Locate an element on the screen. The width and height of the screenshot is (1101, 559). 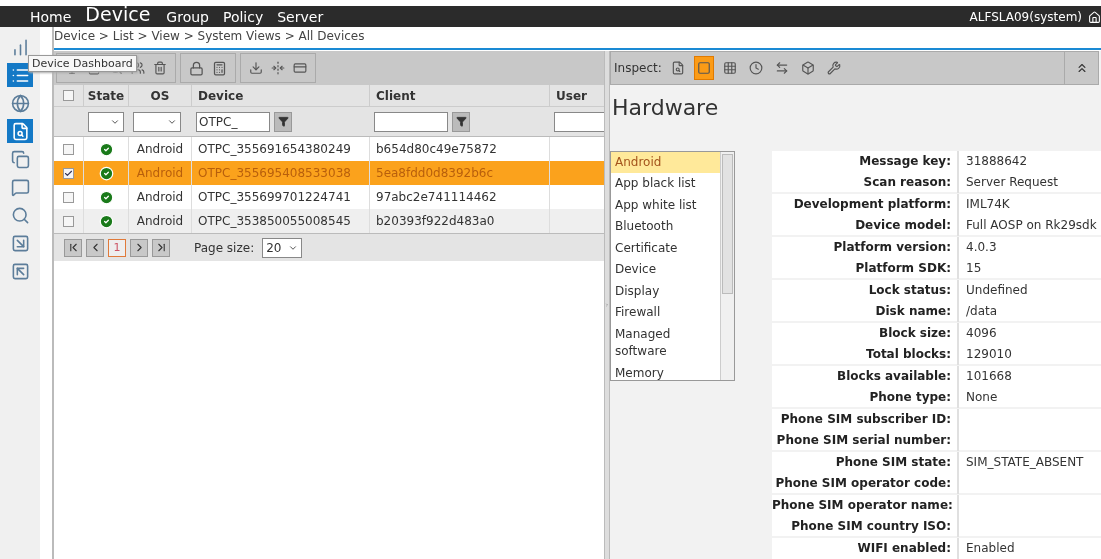
property-value: Enabled is located at coordinates (990, 548).